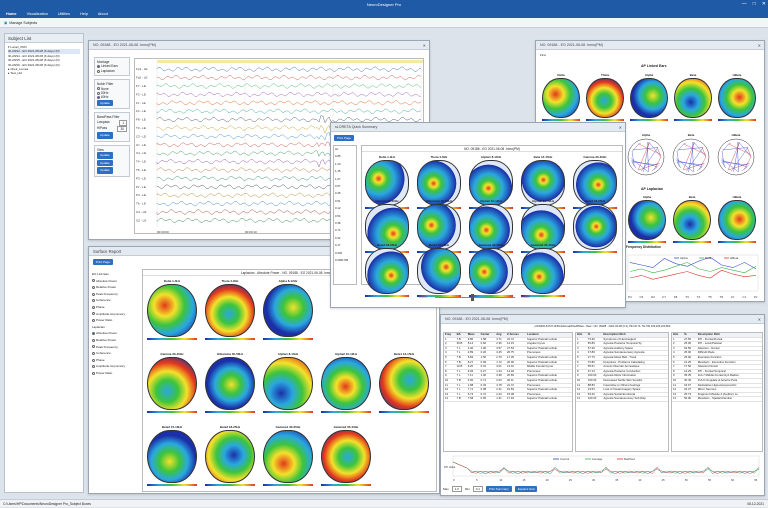 This screenshot has height=508, width=768. I want to click on loreta-list-item: 0.85, so click(345, 156).